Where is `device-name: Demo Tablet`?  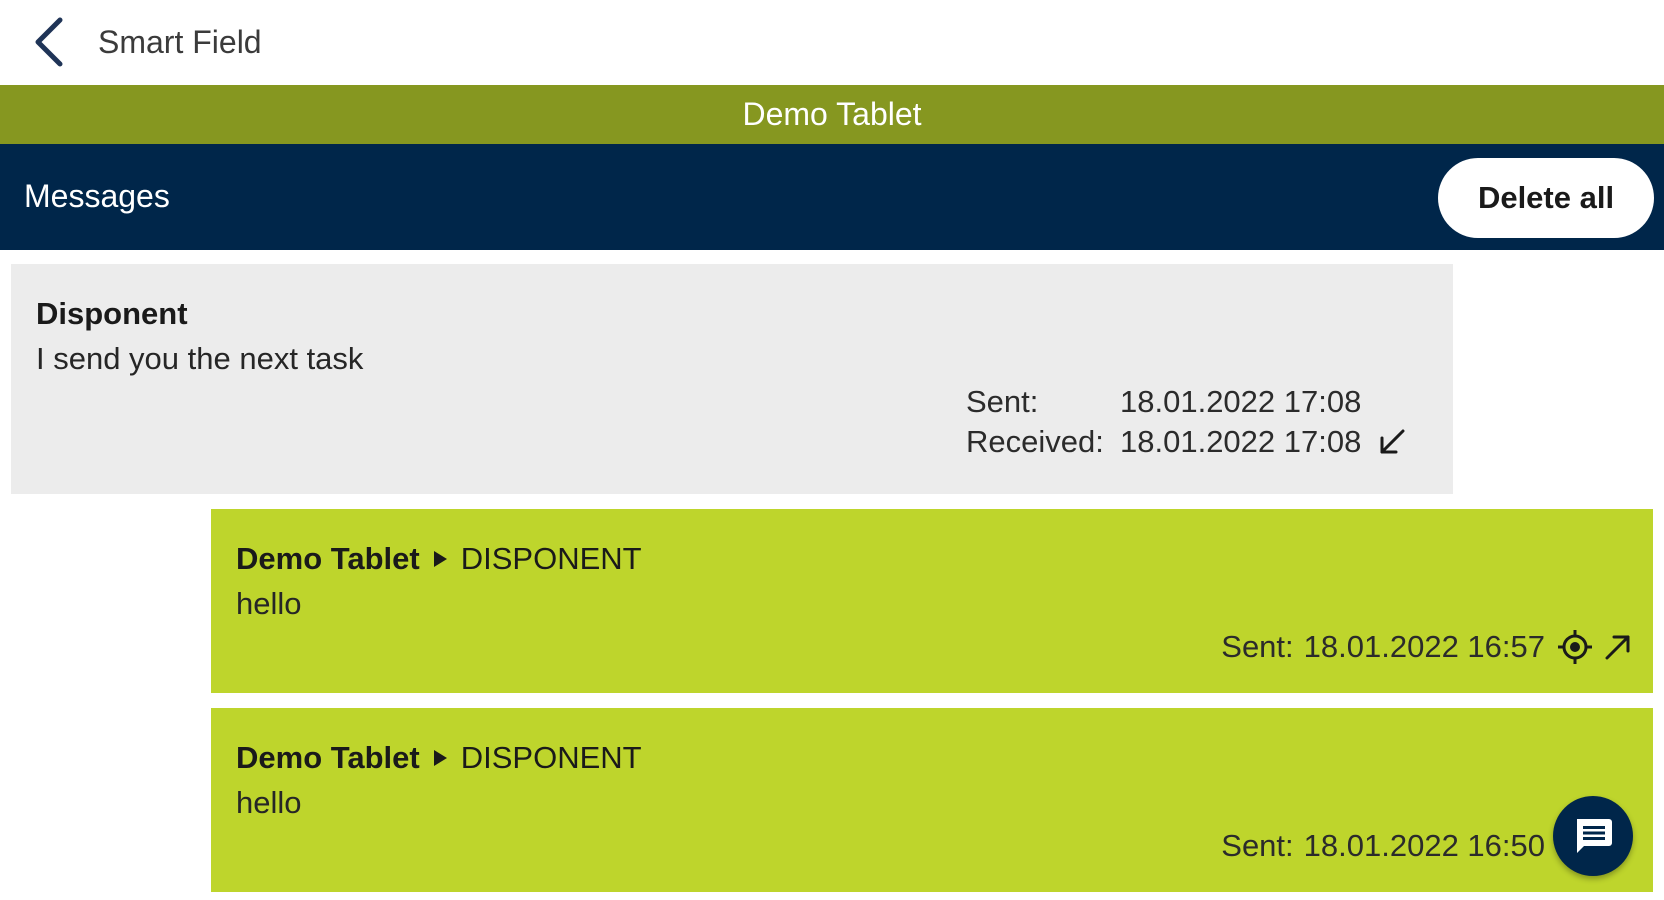 device-name: Demo Tablet is located at coordinates (832, 114).